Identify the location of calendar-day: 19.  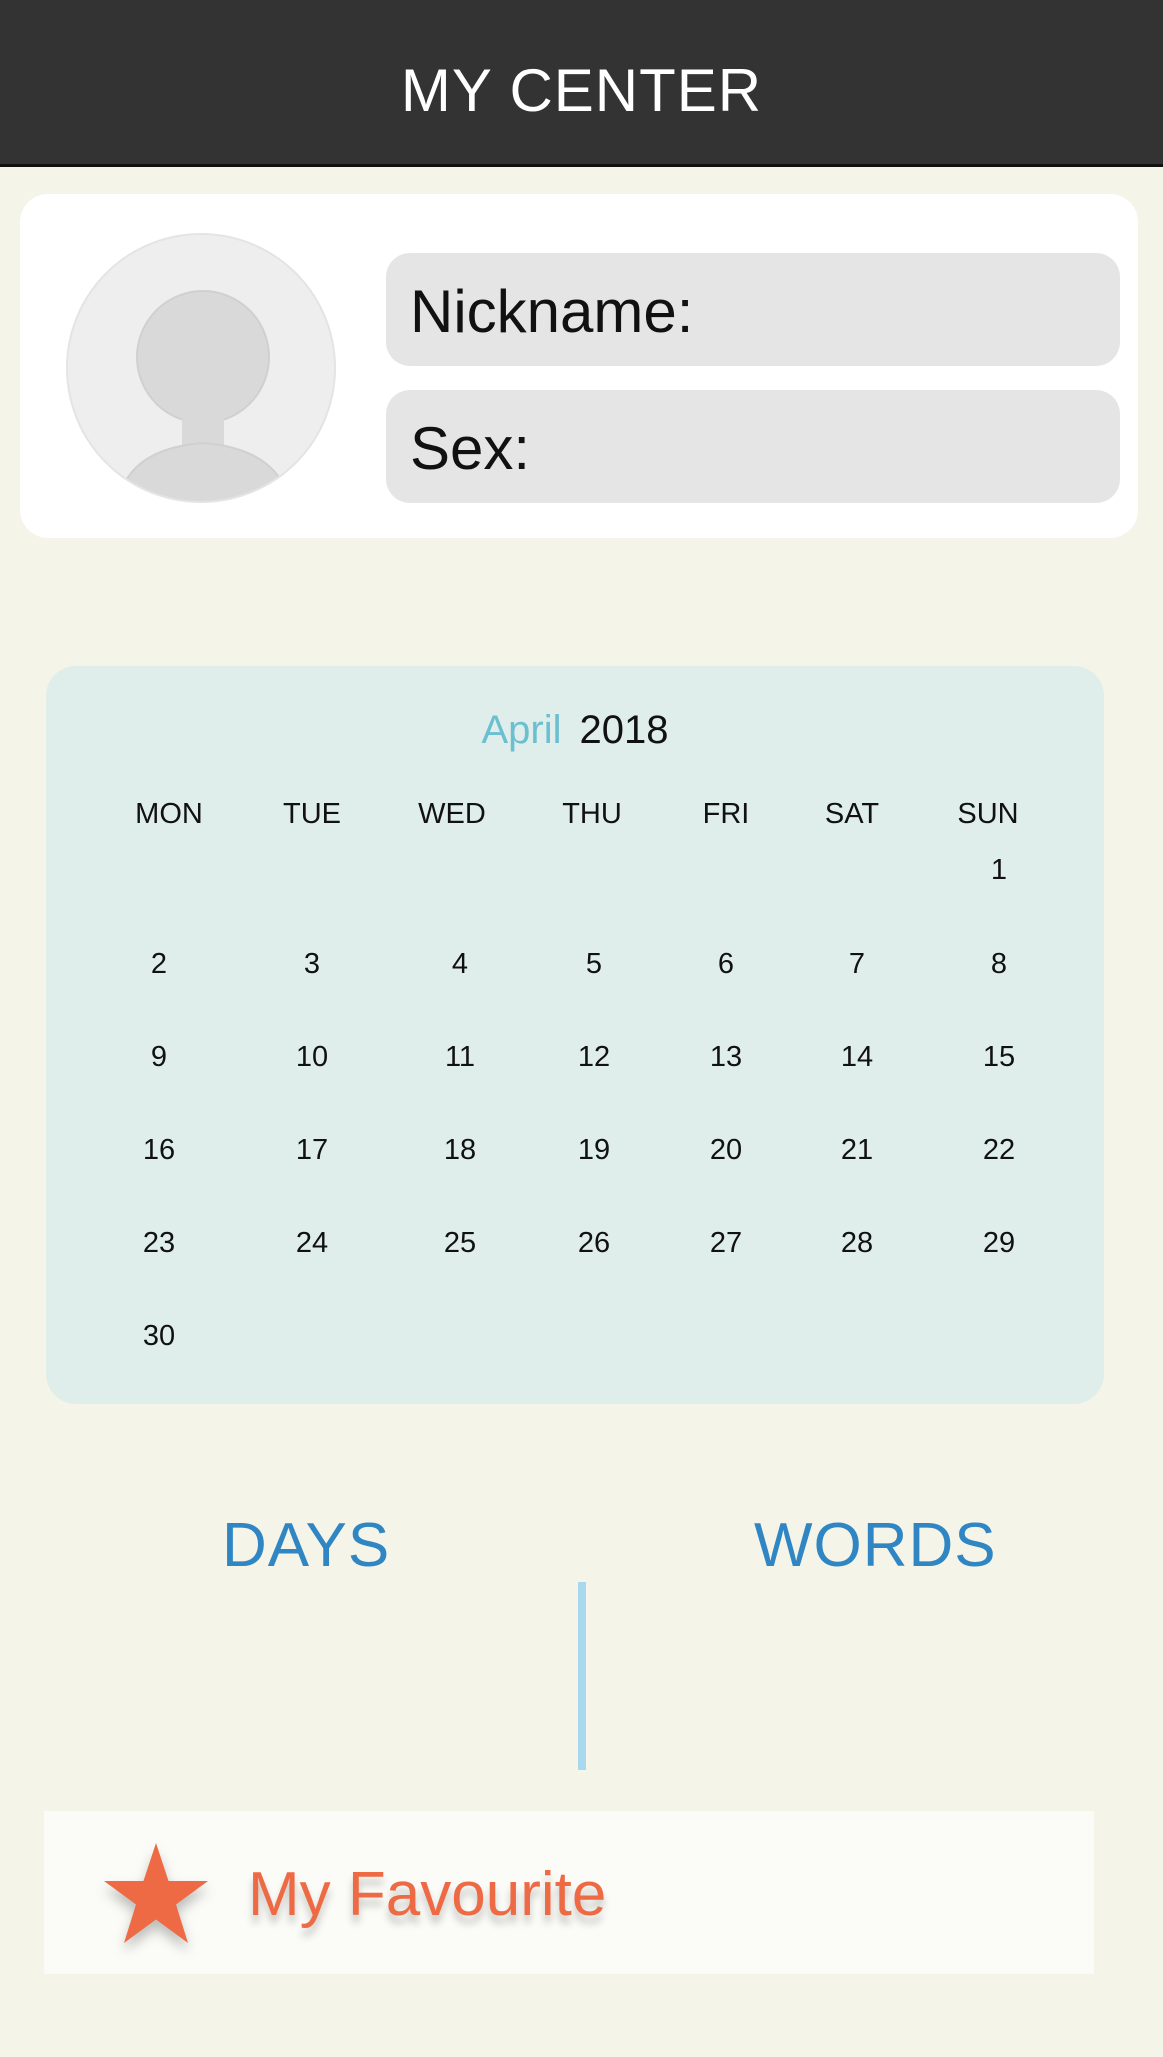
(594, 1150).